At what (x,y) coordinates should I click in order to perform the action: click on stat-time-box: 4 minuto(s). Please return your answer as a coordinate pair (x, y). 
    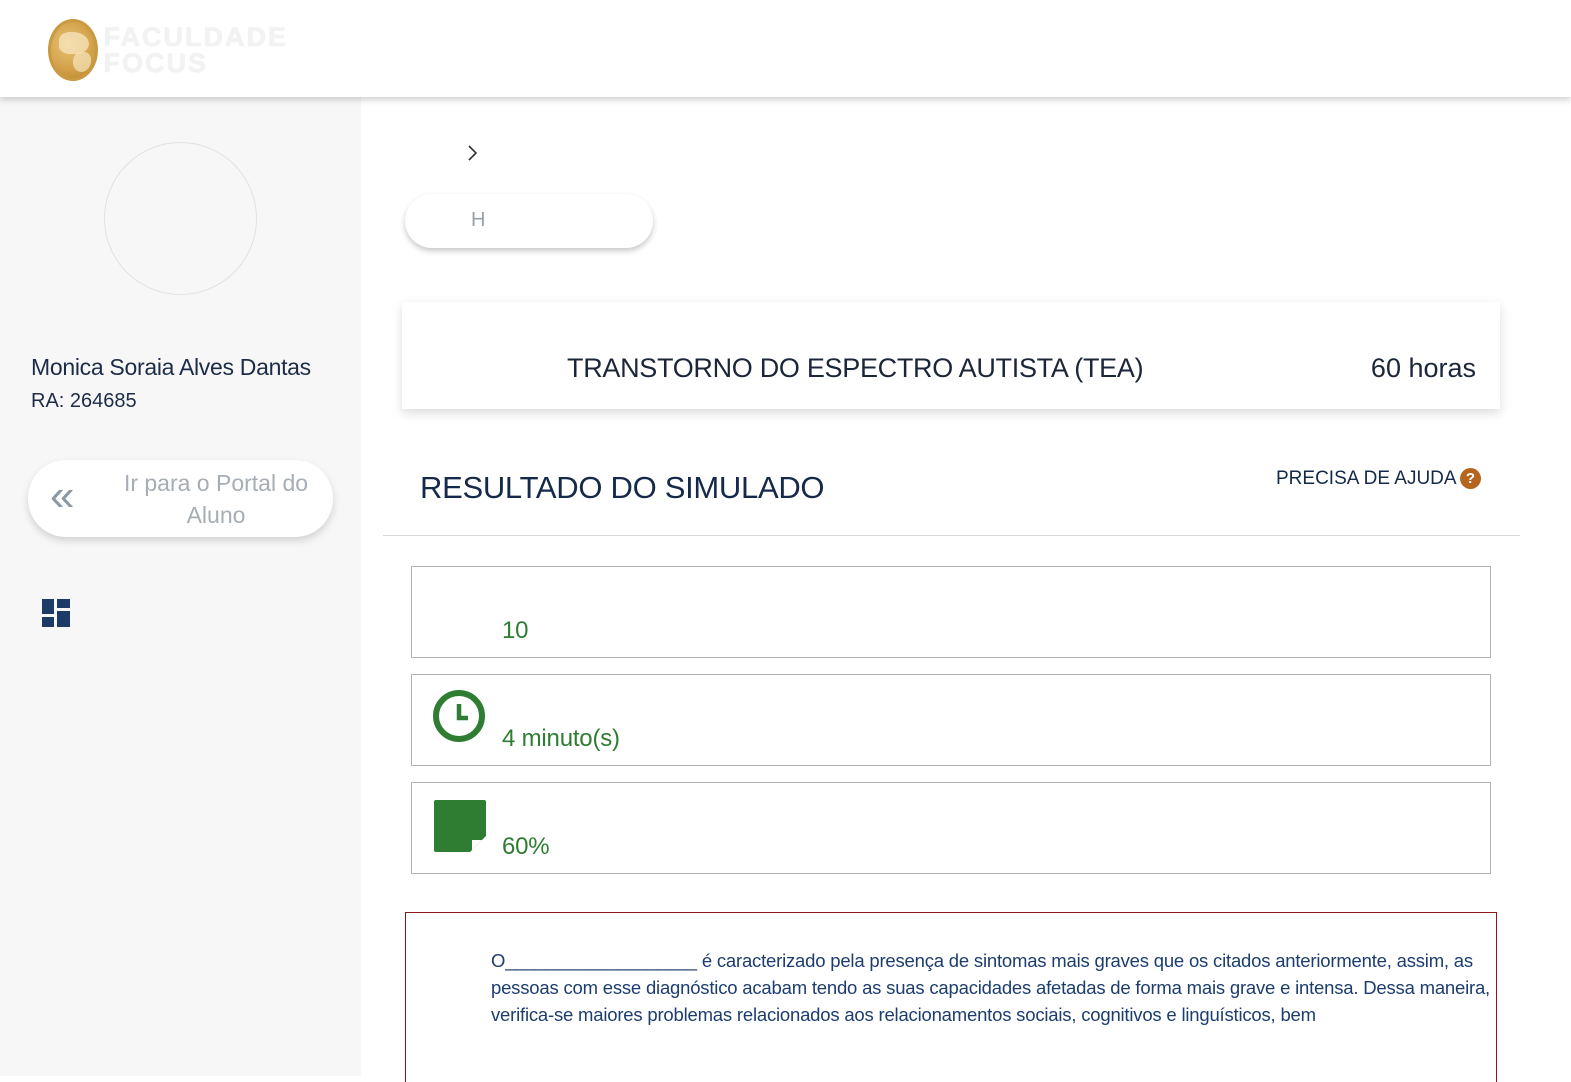
    Looking at the image, I should click on (951, 720).